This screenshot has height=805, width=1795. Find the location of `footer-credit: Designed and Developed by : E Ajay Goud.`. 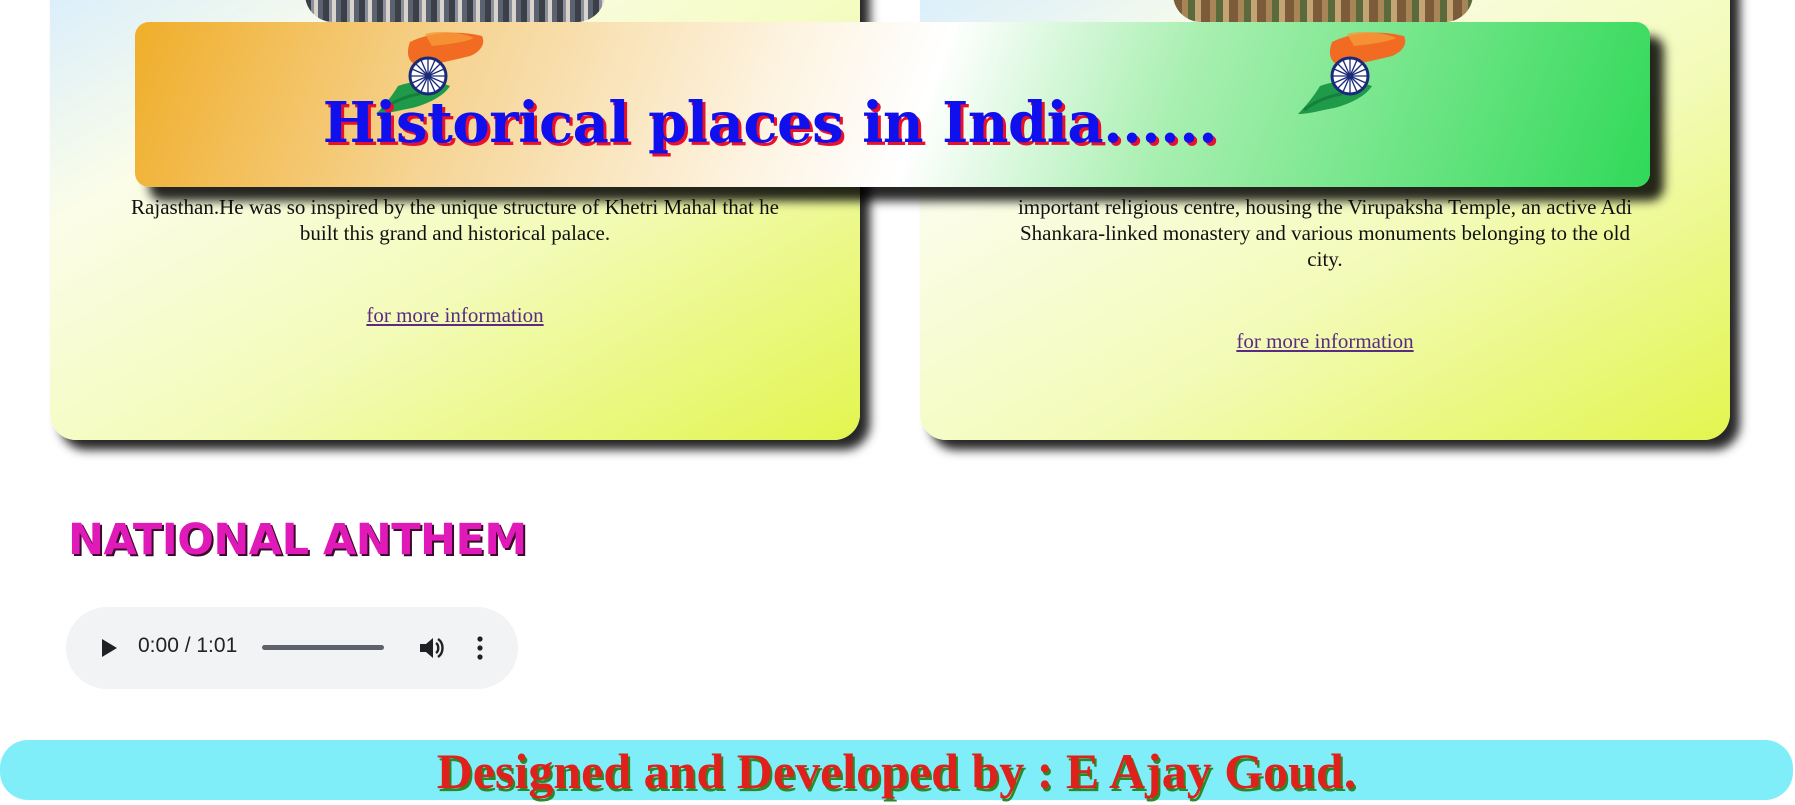

footer-credit: Designed and Developed by : E Ajay Goud. is located at coordinates (896, 771).